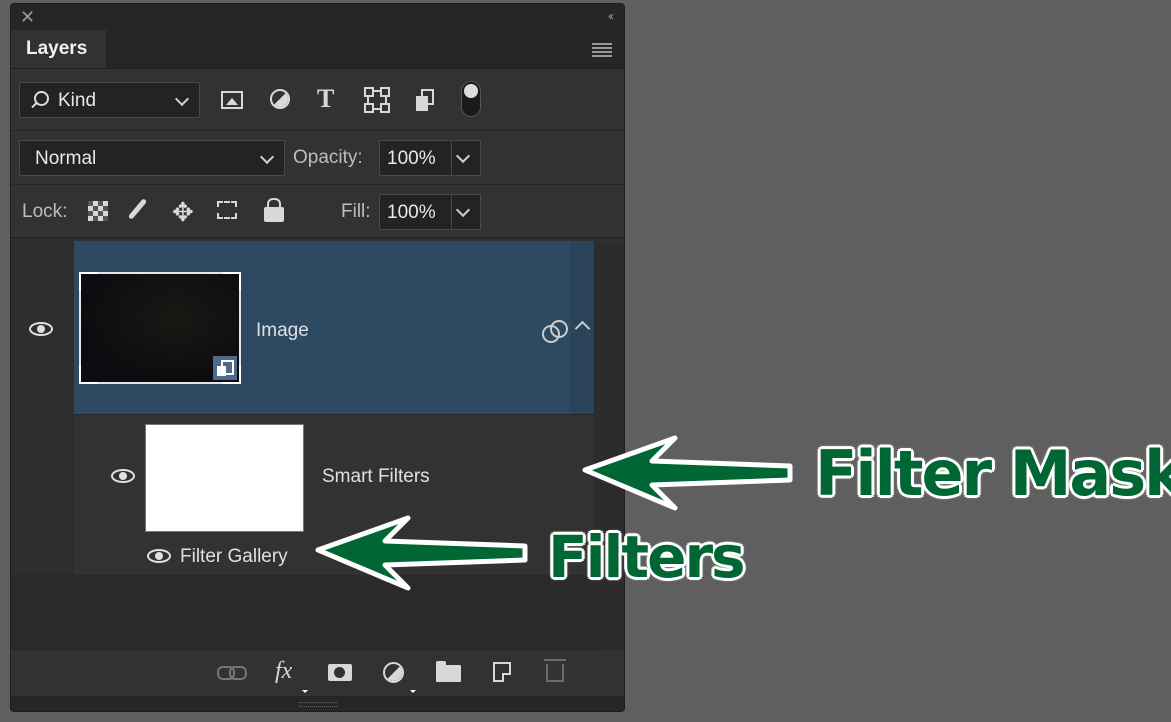 Image resolution: width=1171 pixels, height=722 pixels. What do you see at coordinates (109, 100) in the screenshot?
I see `filter-kind-dropdown: Kind` at bounding box center [109, 100].